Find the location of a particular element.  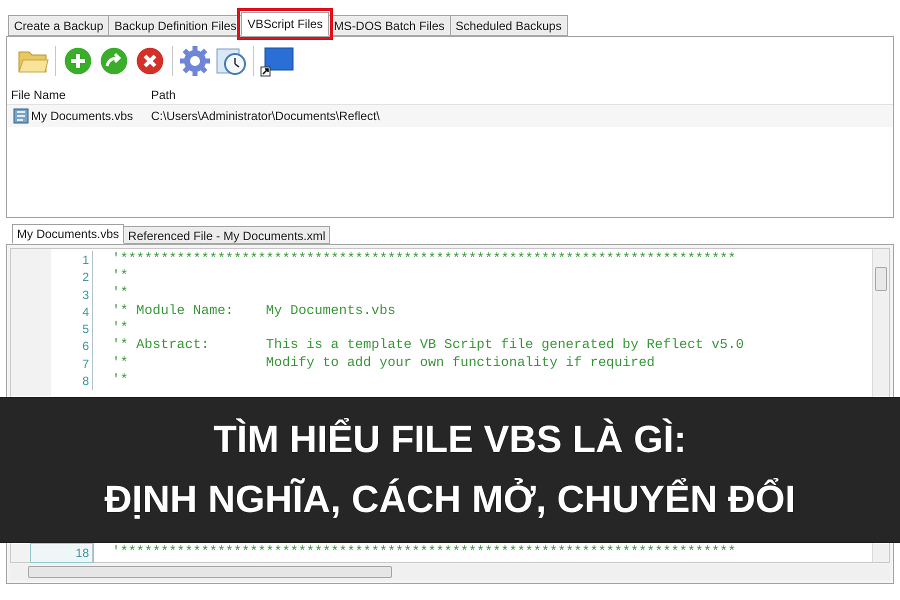

code-line: '* Module Name: My Documents.vbs is located at coordinates (253, 311).